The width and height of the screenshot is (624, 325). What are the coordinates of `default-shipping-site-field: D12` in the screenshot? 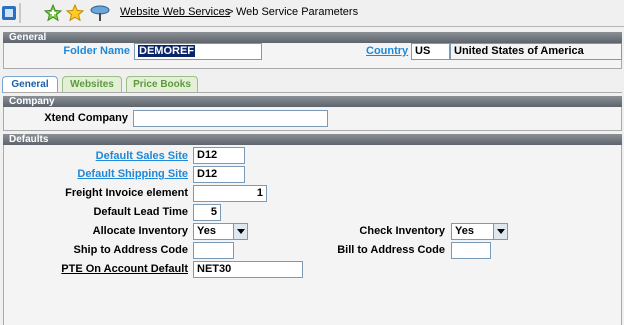 It's located at (219, 174).